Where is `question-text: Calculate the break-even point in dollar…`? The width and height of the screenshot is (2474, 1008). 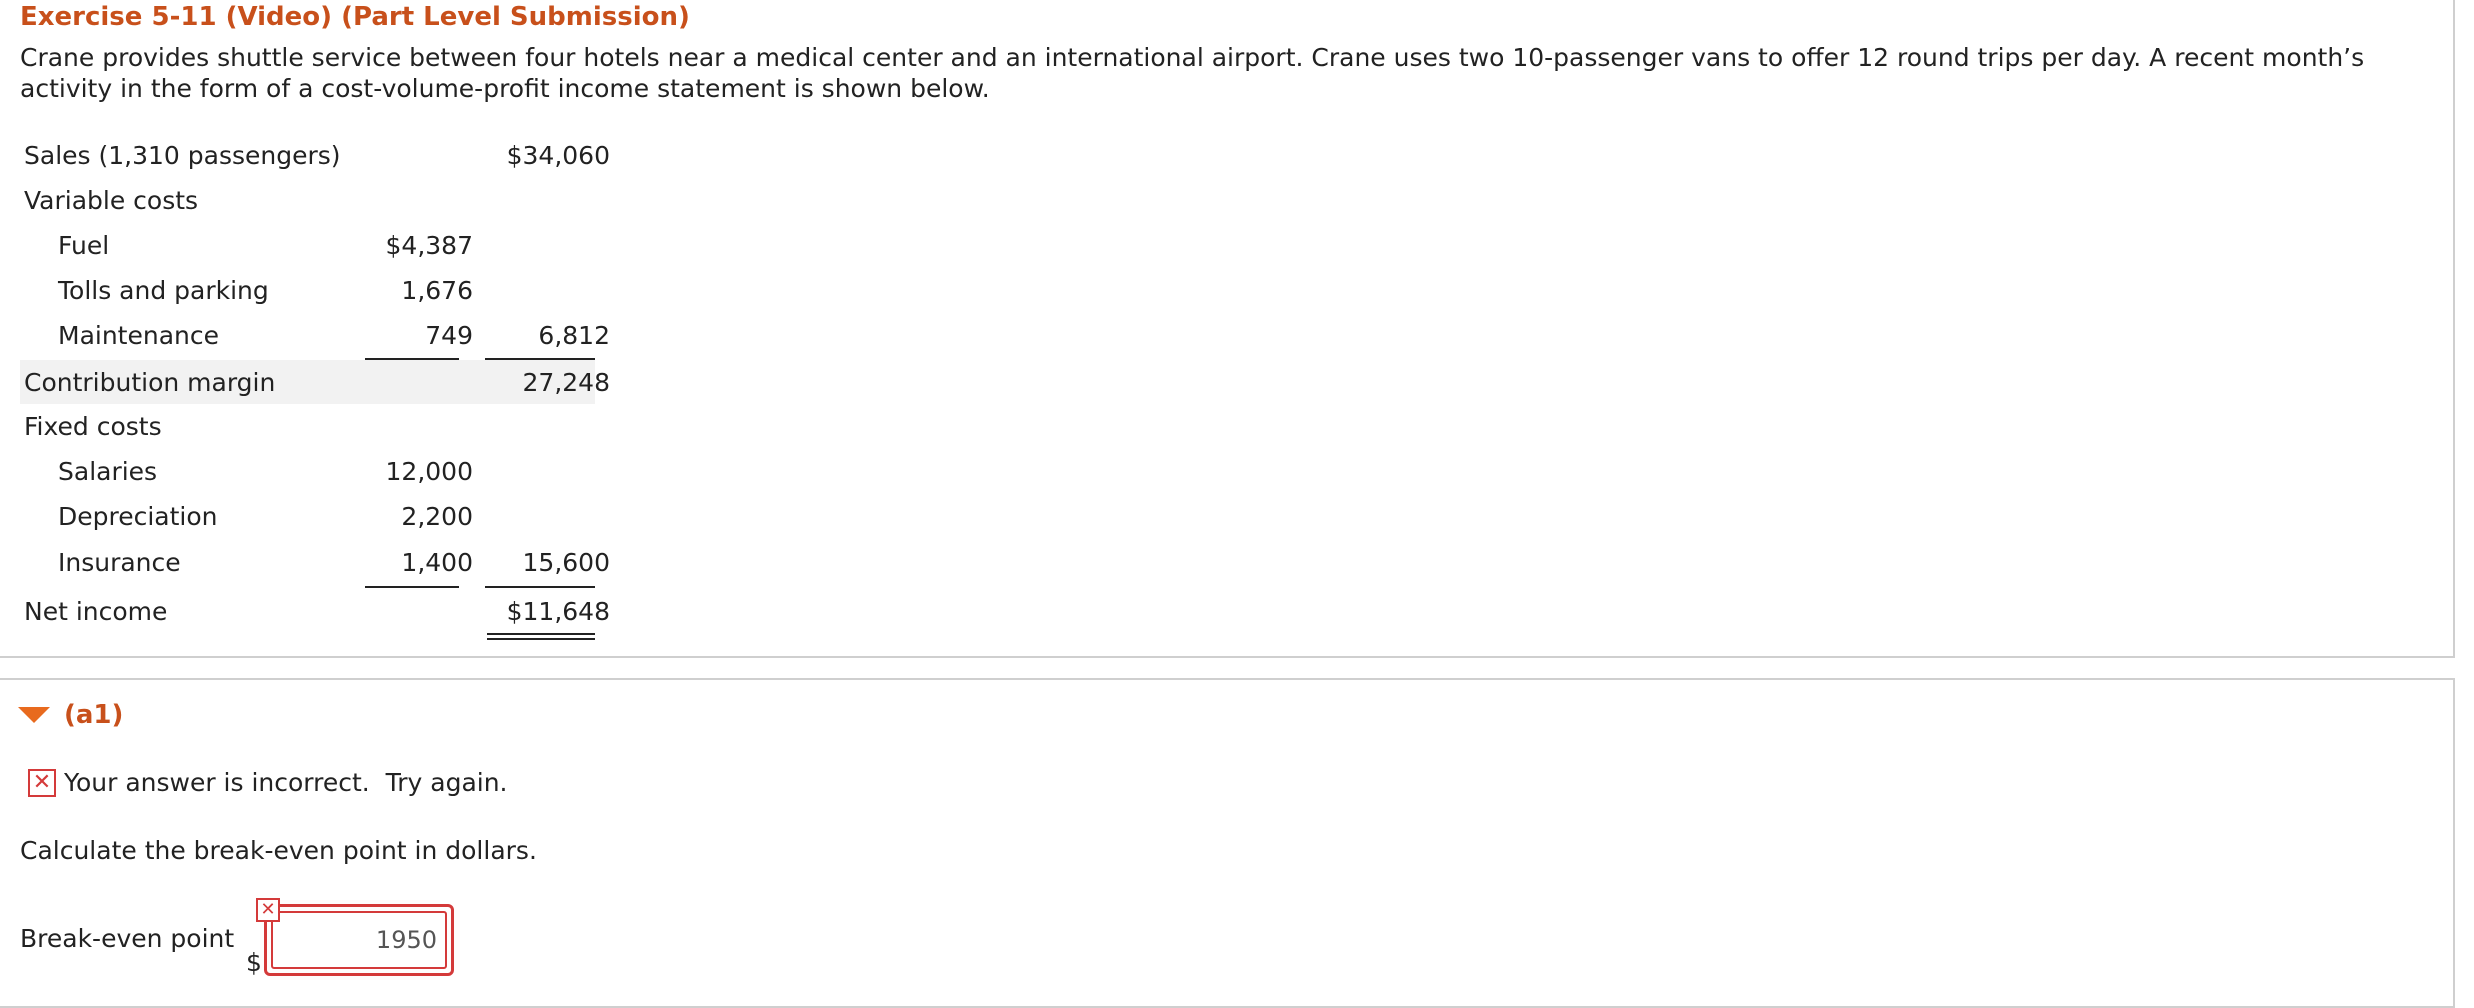
question-text: Calculate the break-even point in dollar… is located at coordinates (278, 850).